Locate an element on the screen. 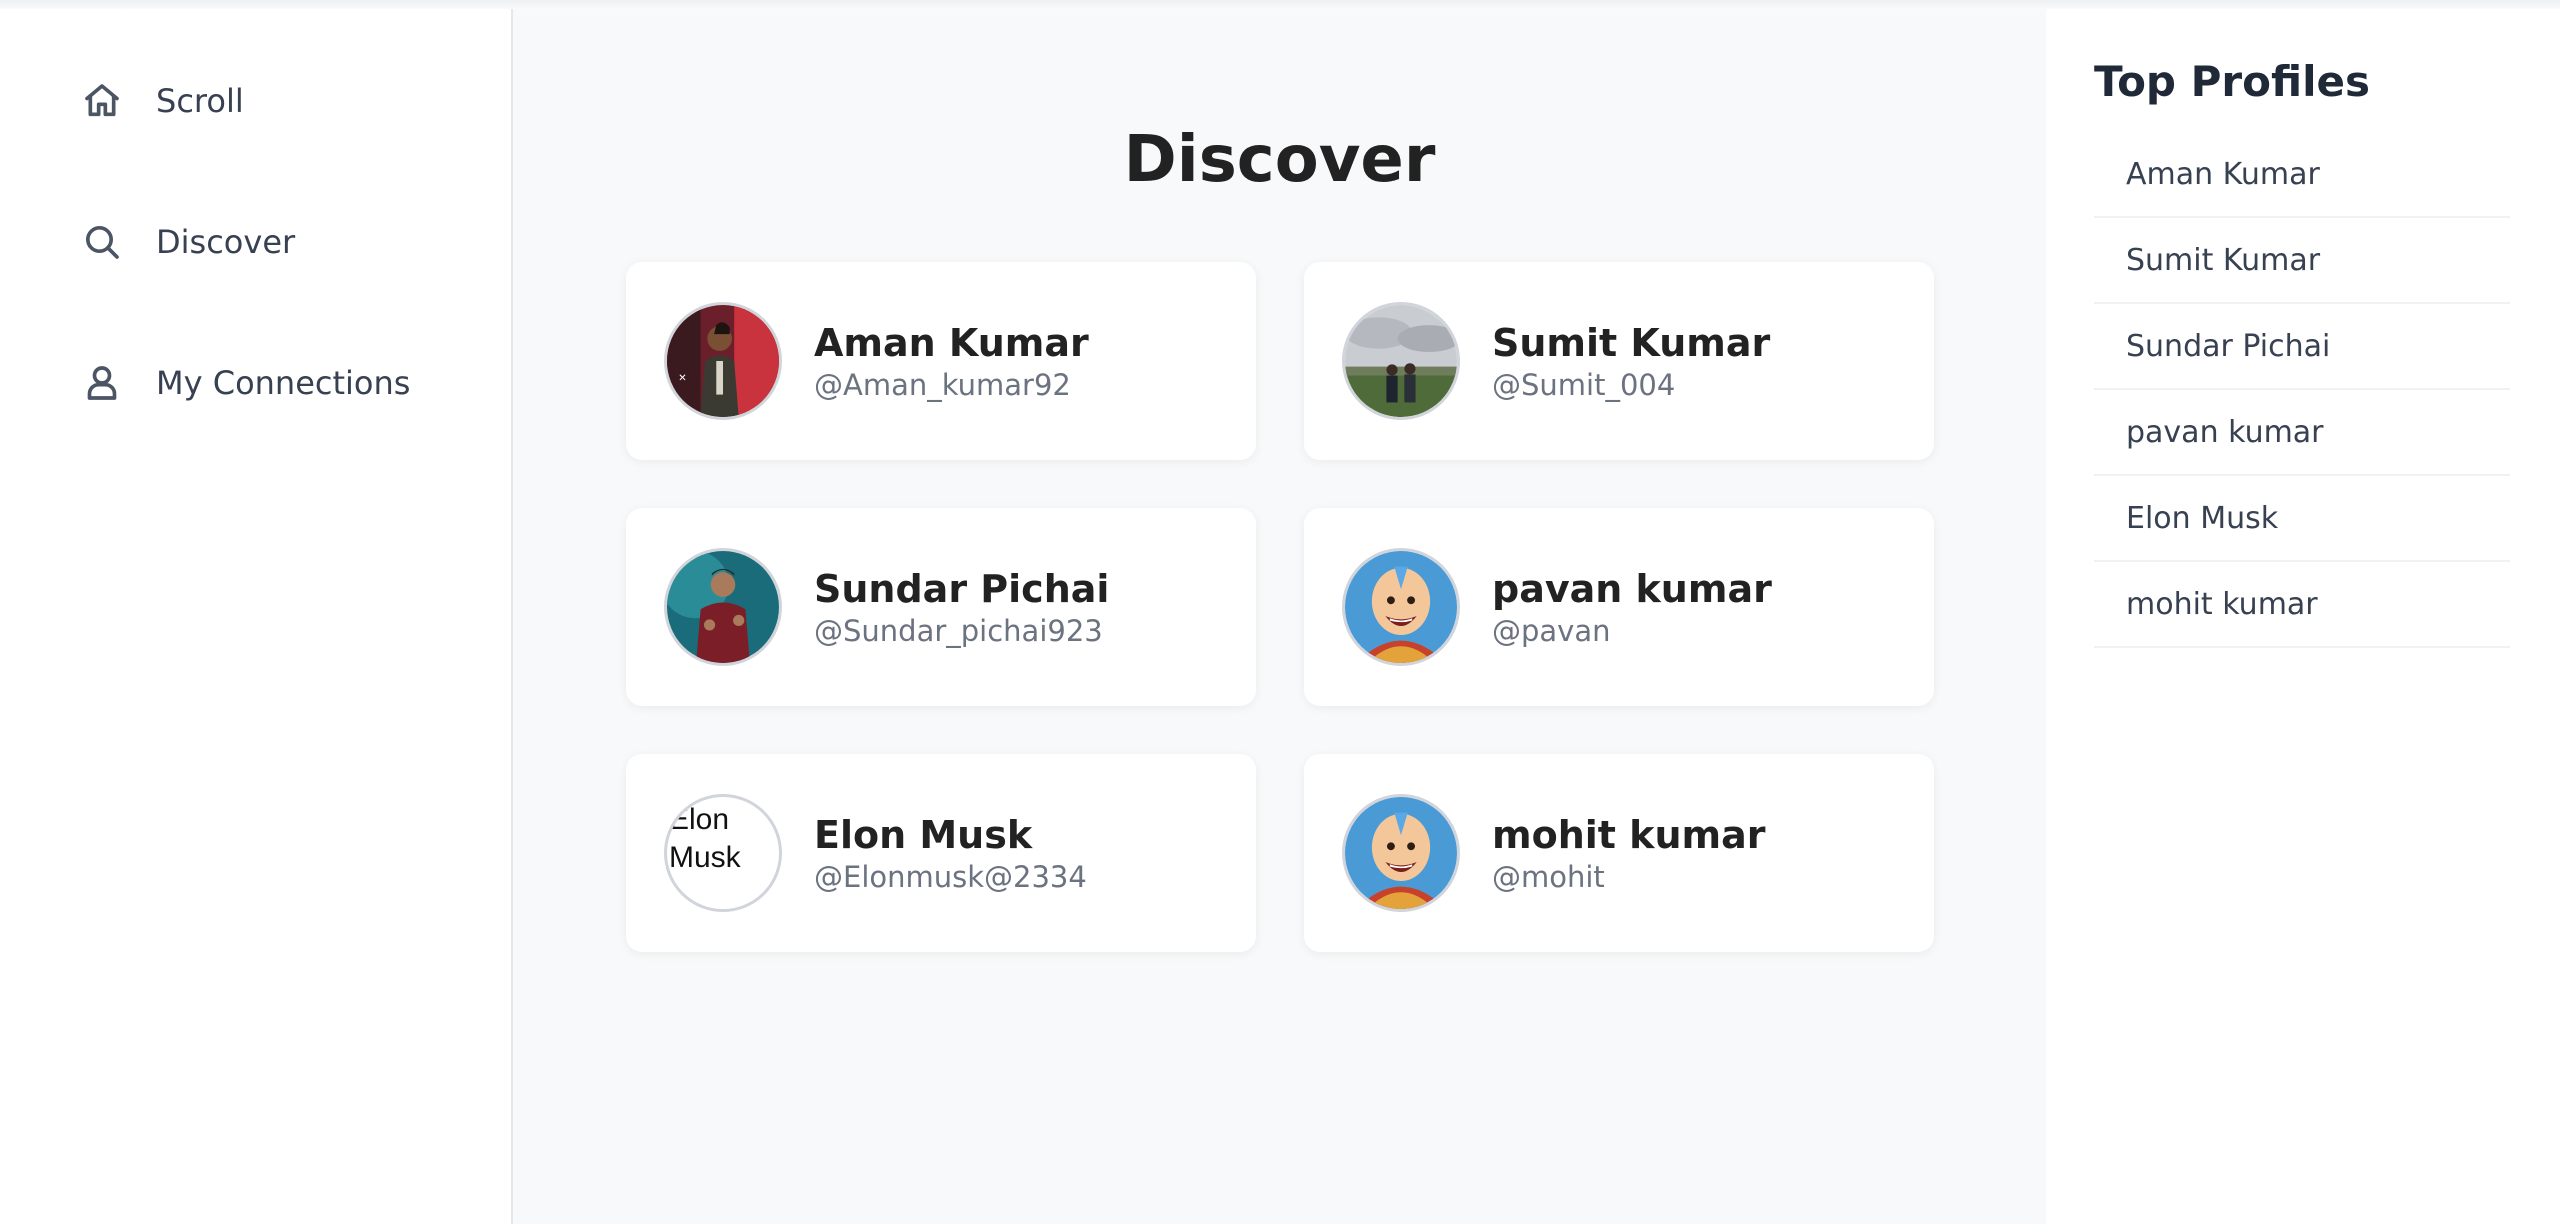 The height and width of the screenshot is (1224, 2560). avatar-broken-image: Elon Musk is located at coordinates (723, 853).